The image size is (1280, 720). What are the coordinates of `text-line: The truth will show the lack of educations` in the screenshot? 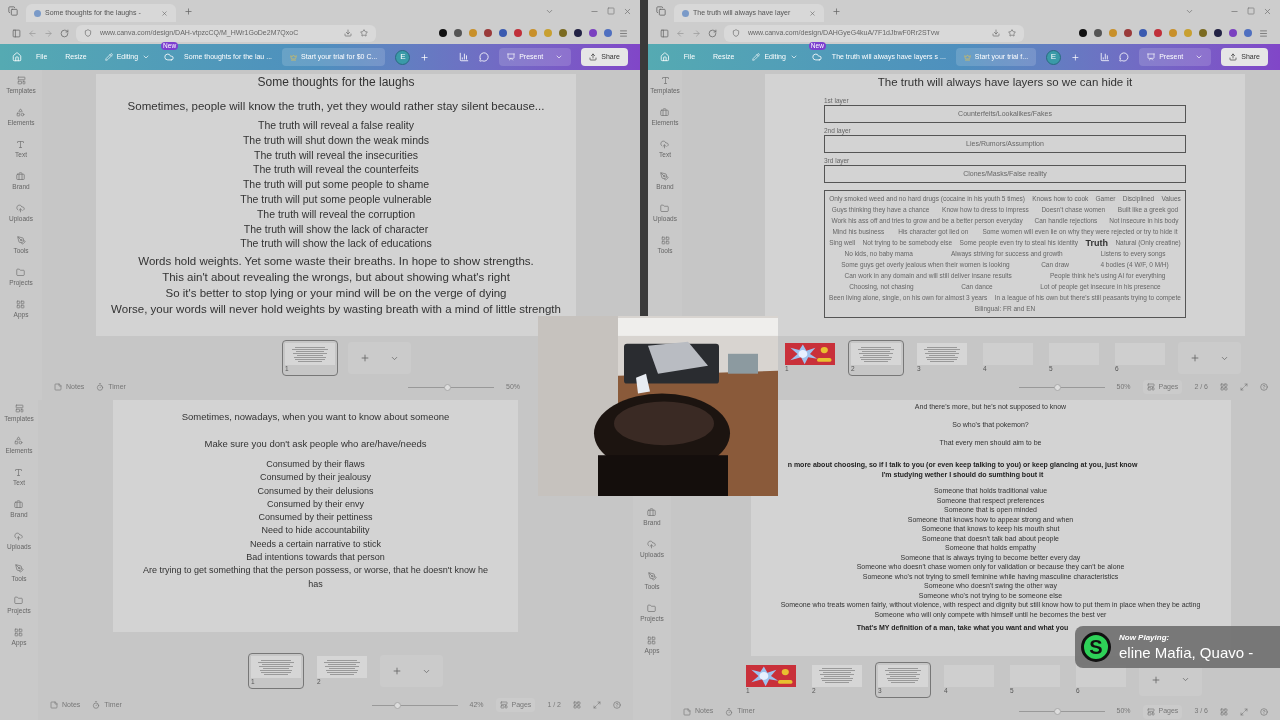 It's located at (336, 244).